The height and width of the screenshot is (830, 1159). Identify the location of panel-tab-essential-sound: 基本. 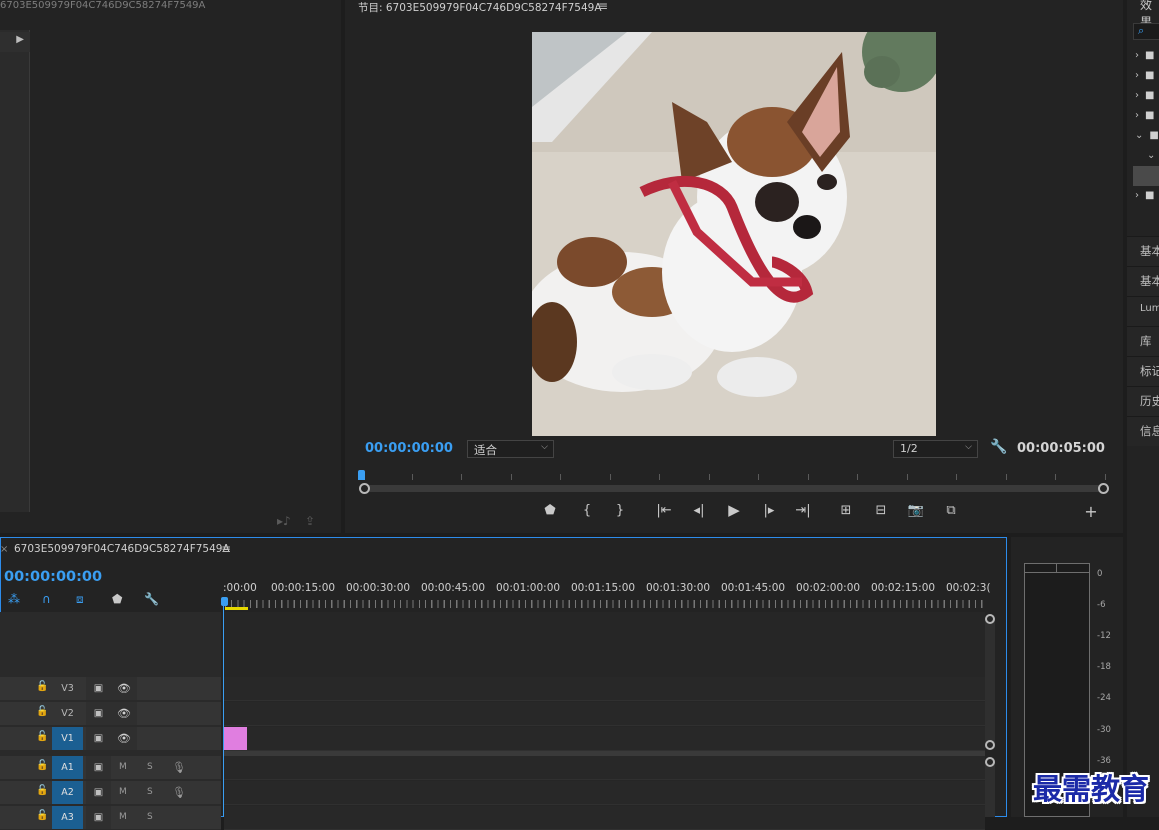
(1143, 281).